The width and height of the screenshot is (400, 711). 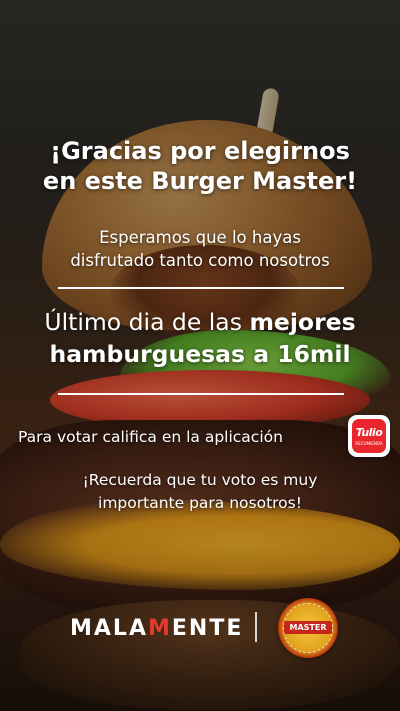 I want to click on title-line-2: en este Burger Master!, so click(x=200, y=181).